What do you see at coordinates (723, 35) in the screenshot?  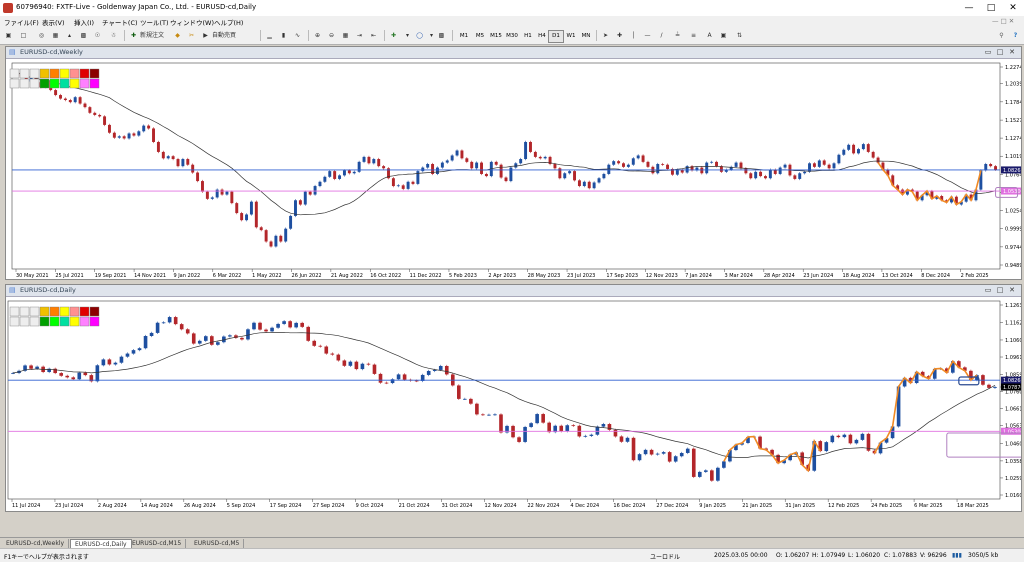 I see `label-icon: ▣` at bounding box center [723, 35].